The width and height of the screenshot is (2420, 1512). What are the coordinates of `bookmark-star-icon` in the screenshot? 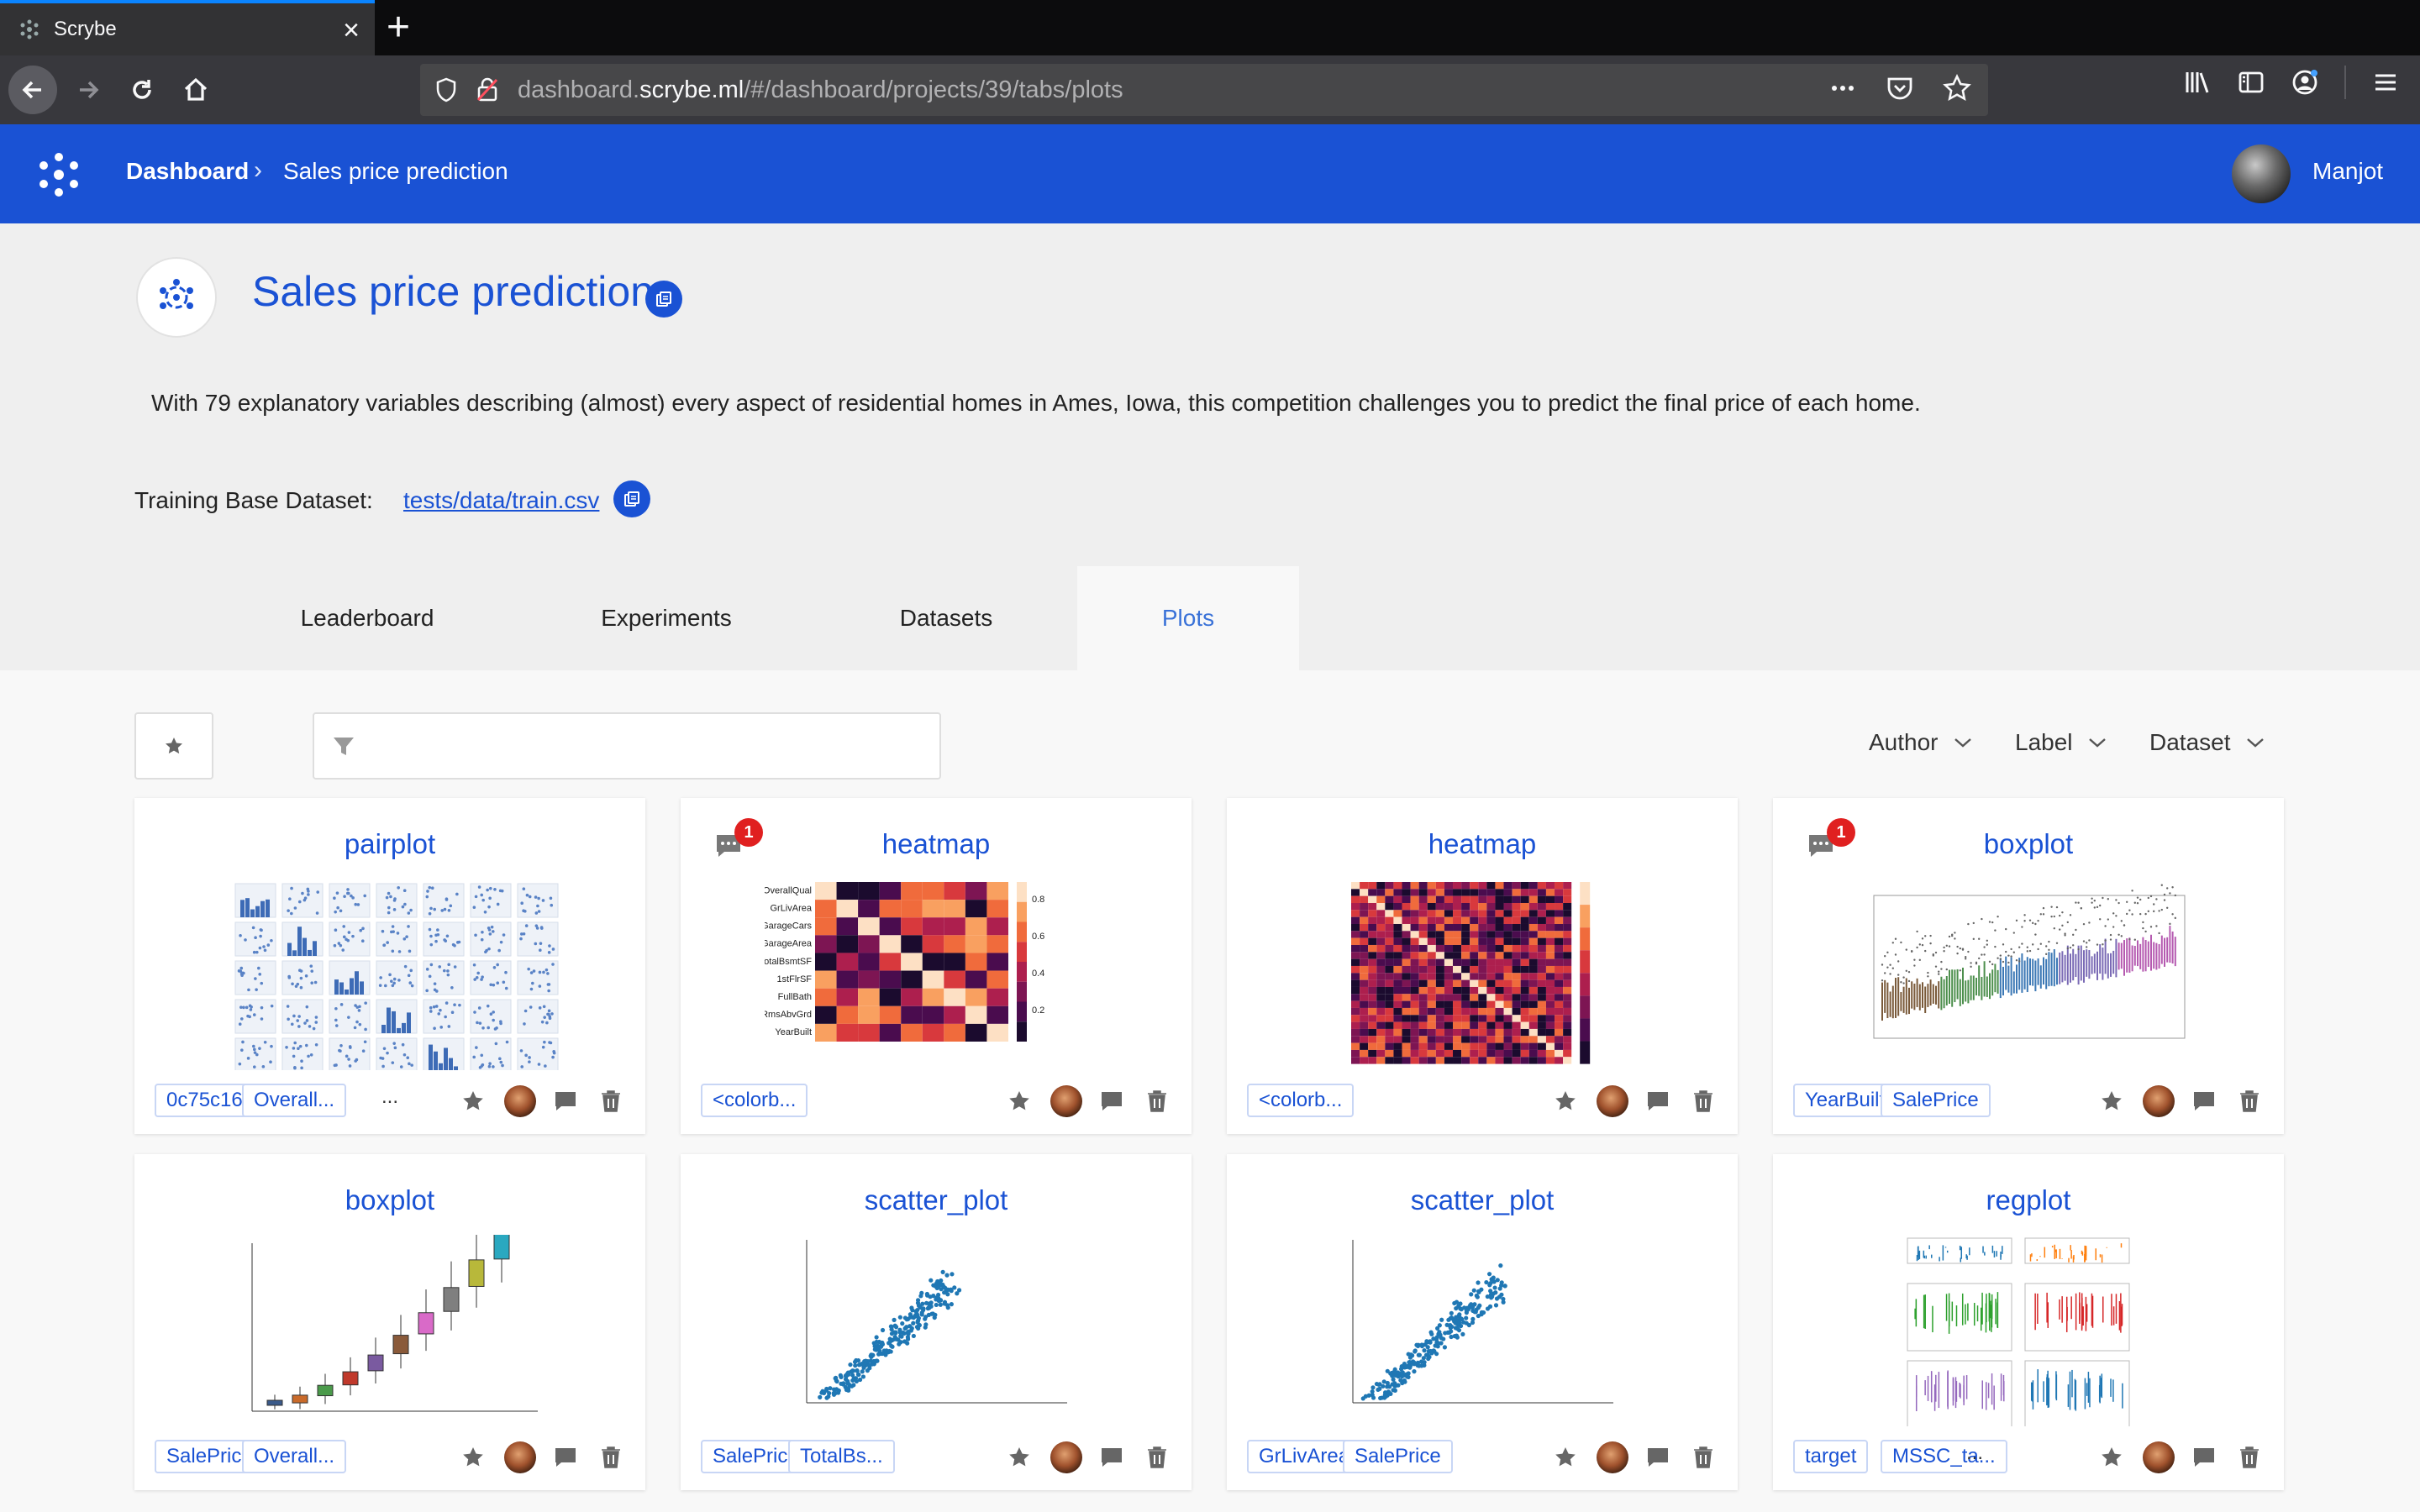 It's located at (1957, 88).